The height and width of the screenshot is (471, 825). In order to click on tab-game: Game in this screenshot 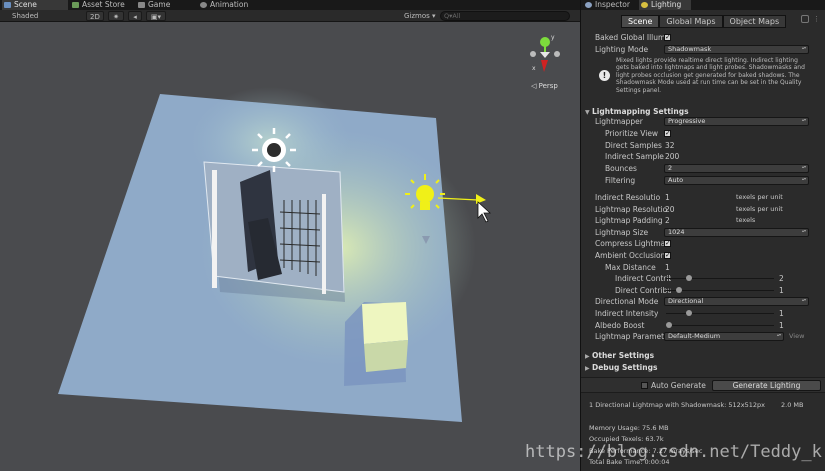, I will do `click(166, 5)`.